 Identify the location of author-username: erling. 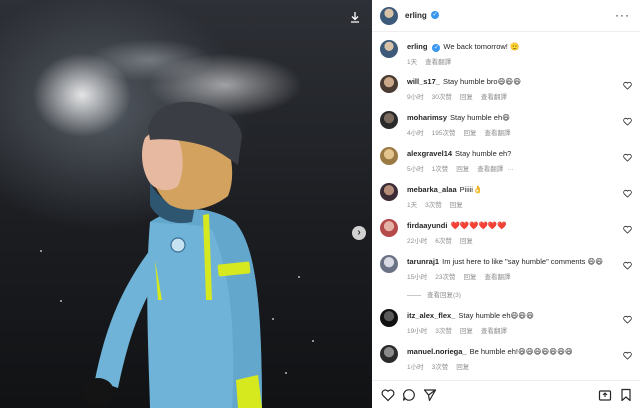
(416, 15).